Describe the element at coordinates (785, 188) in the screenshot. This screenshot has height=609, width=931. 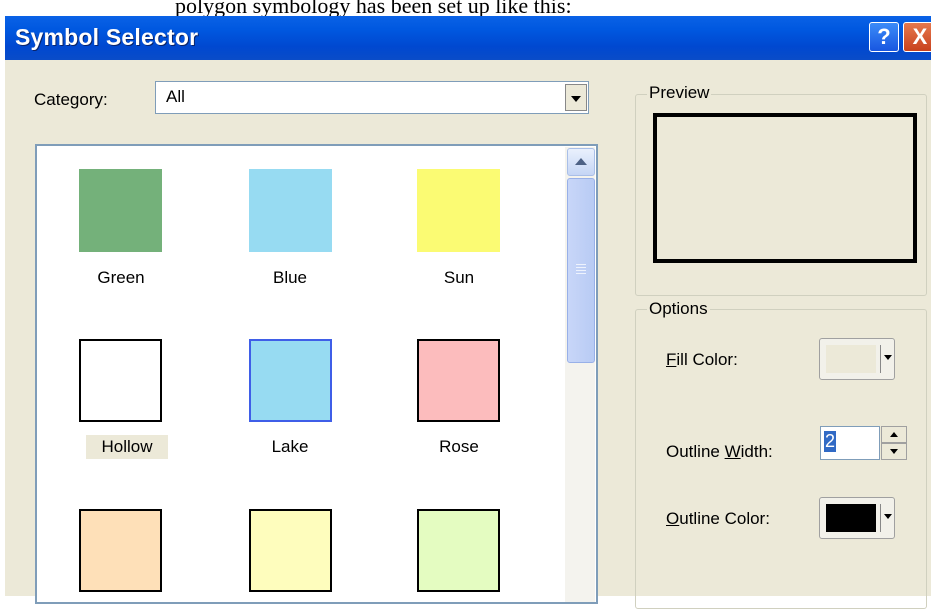
I see `preview-box` at that location.